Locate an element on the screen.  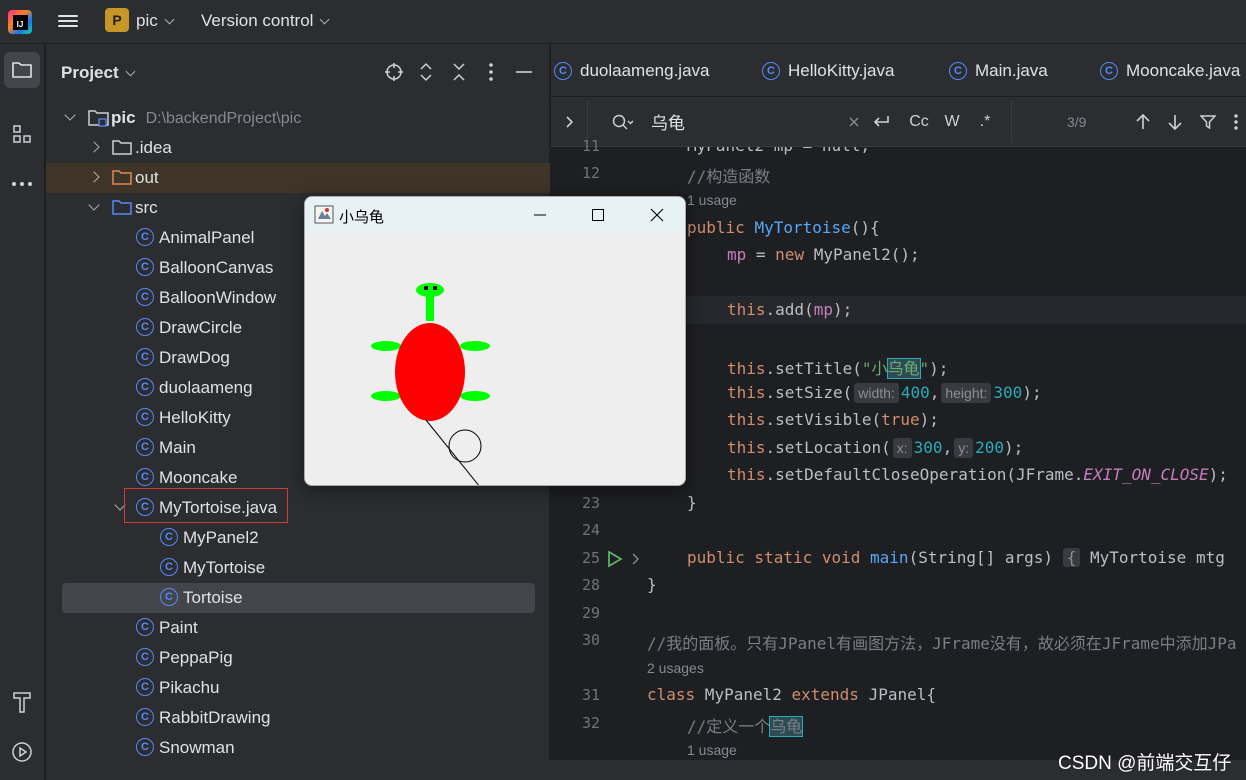
project-panel-header: Project is located at coordinates (298, 72).